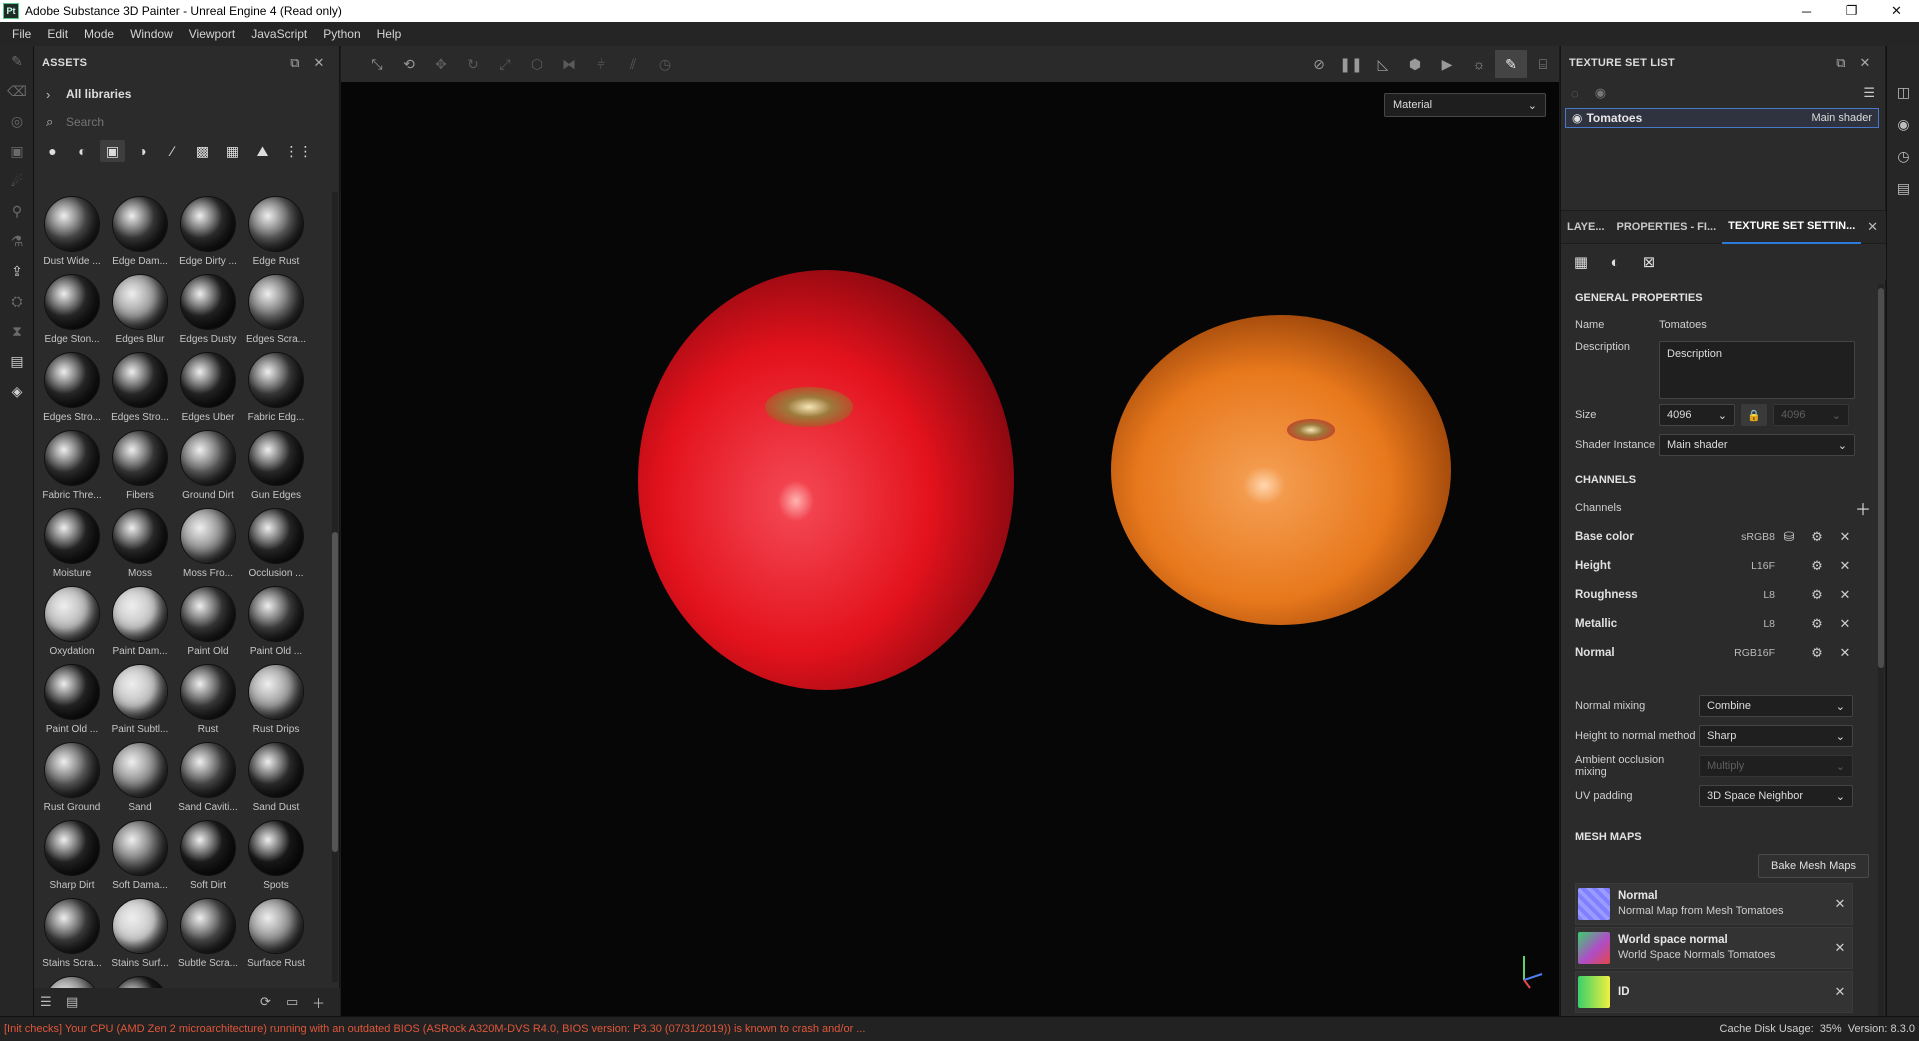 This screenshot has width=1919, height=1041. Describe the element at coordinates (1543, 64) in the screenshot. I see `screenshot-icon: ⌸` at that location.